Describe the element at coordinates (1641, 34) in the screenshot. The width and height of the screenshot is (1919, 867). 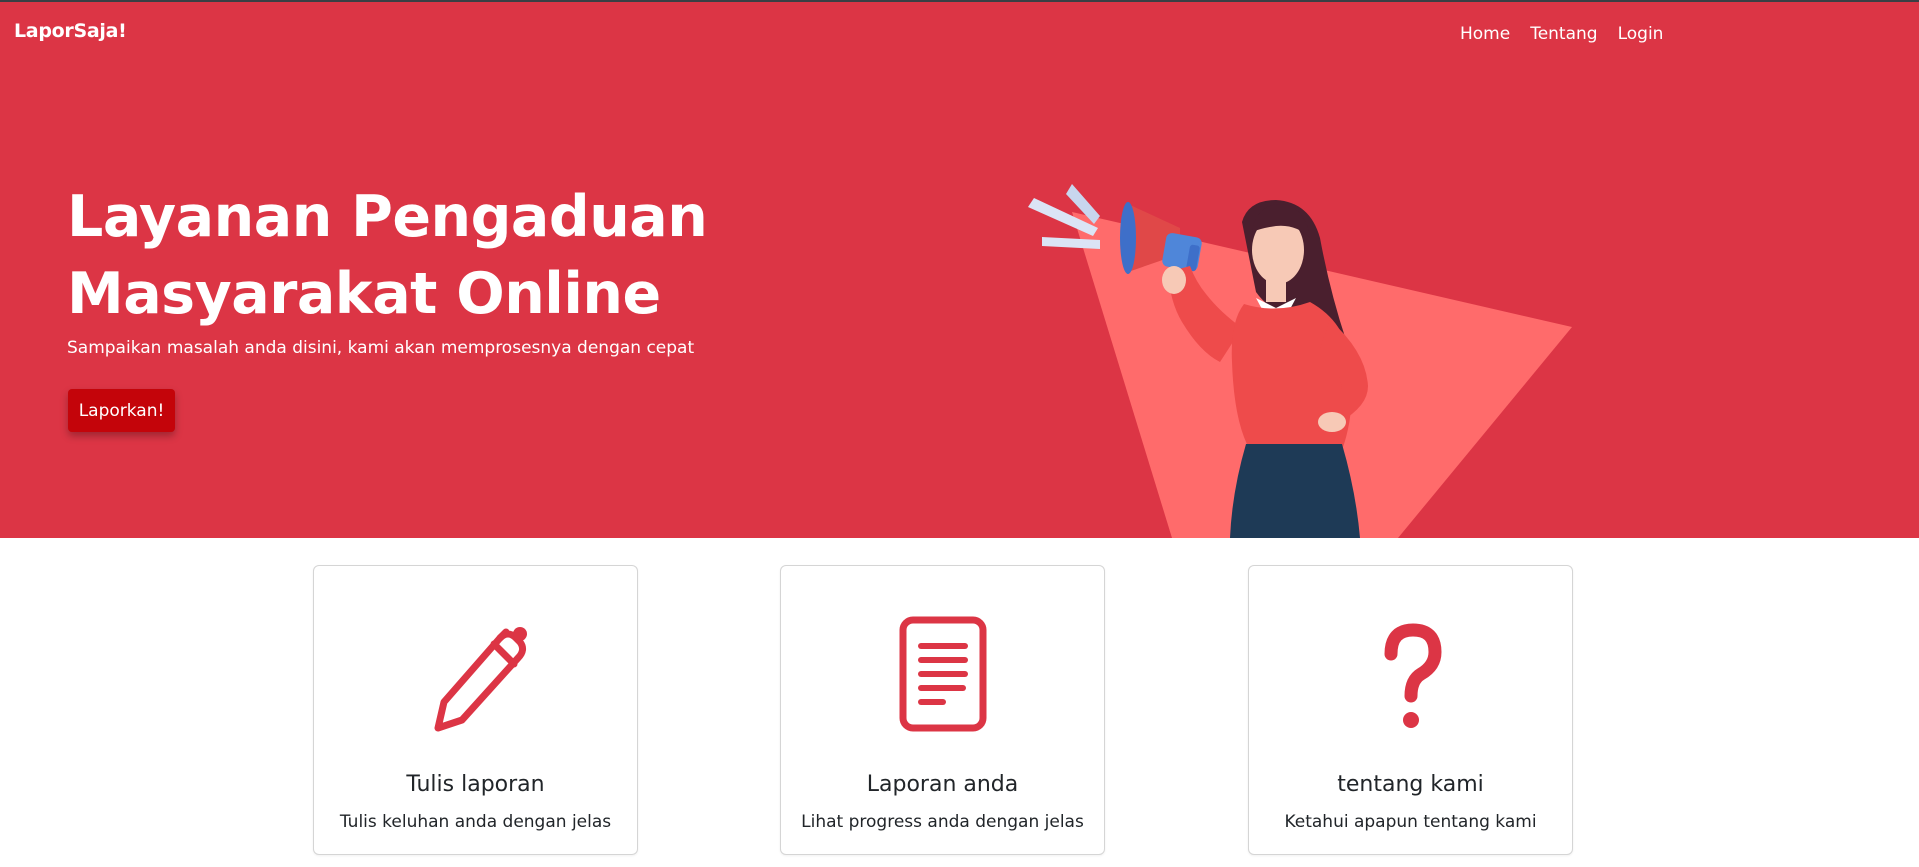
I see `nav-link-login: Login` at that location.